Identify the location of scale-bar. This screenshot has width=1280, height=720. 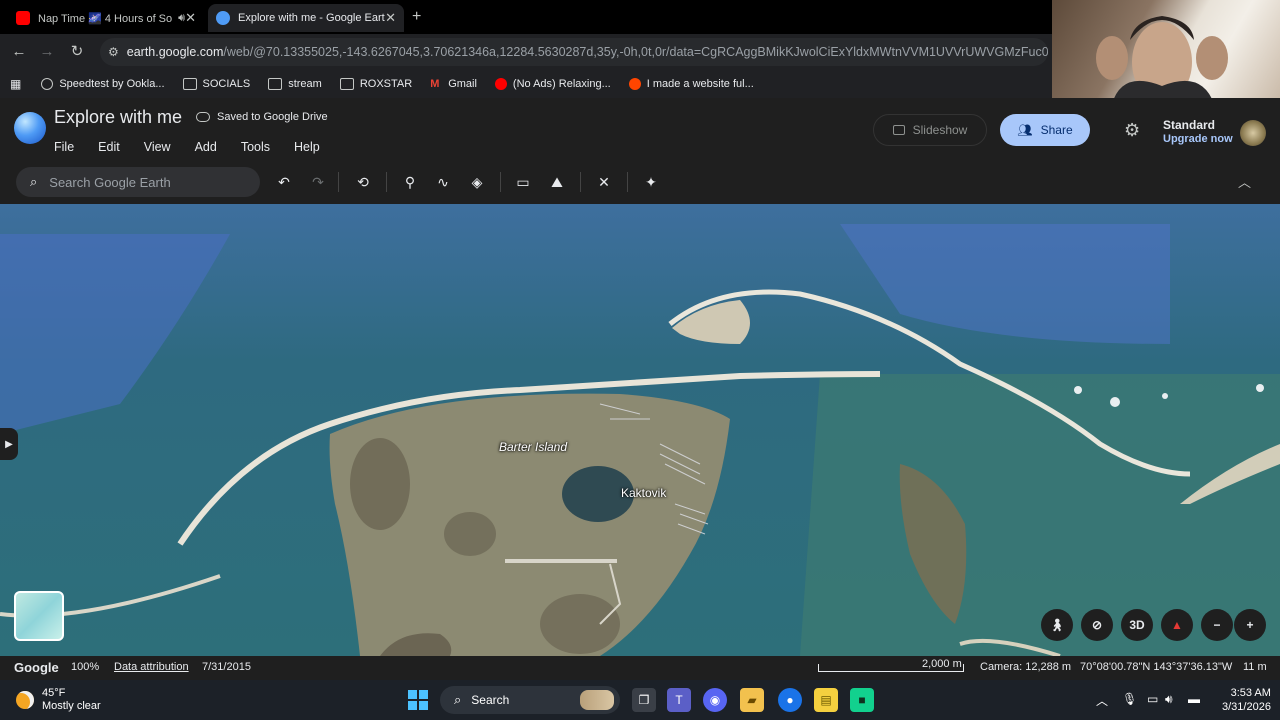
(891, 668).